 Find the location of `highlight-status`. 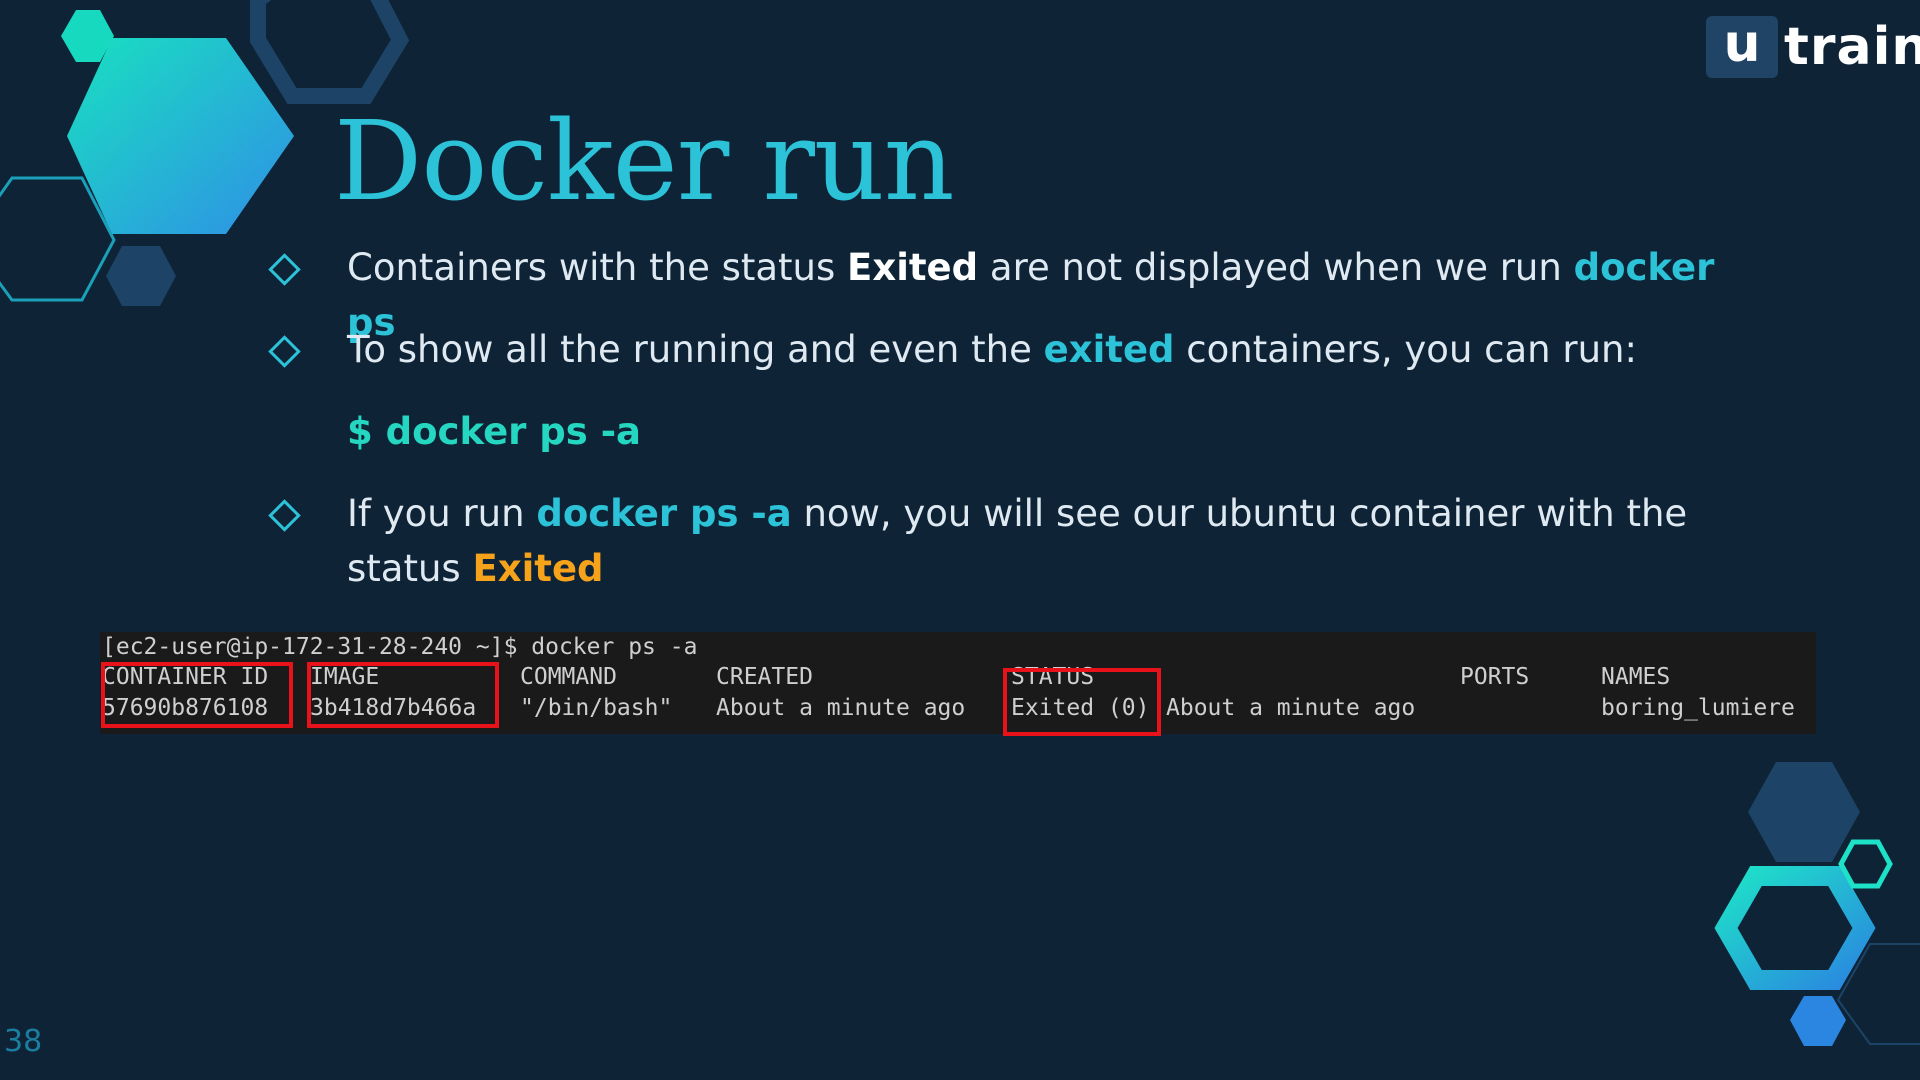

highlight-status is located at coordinates (1082, 702).